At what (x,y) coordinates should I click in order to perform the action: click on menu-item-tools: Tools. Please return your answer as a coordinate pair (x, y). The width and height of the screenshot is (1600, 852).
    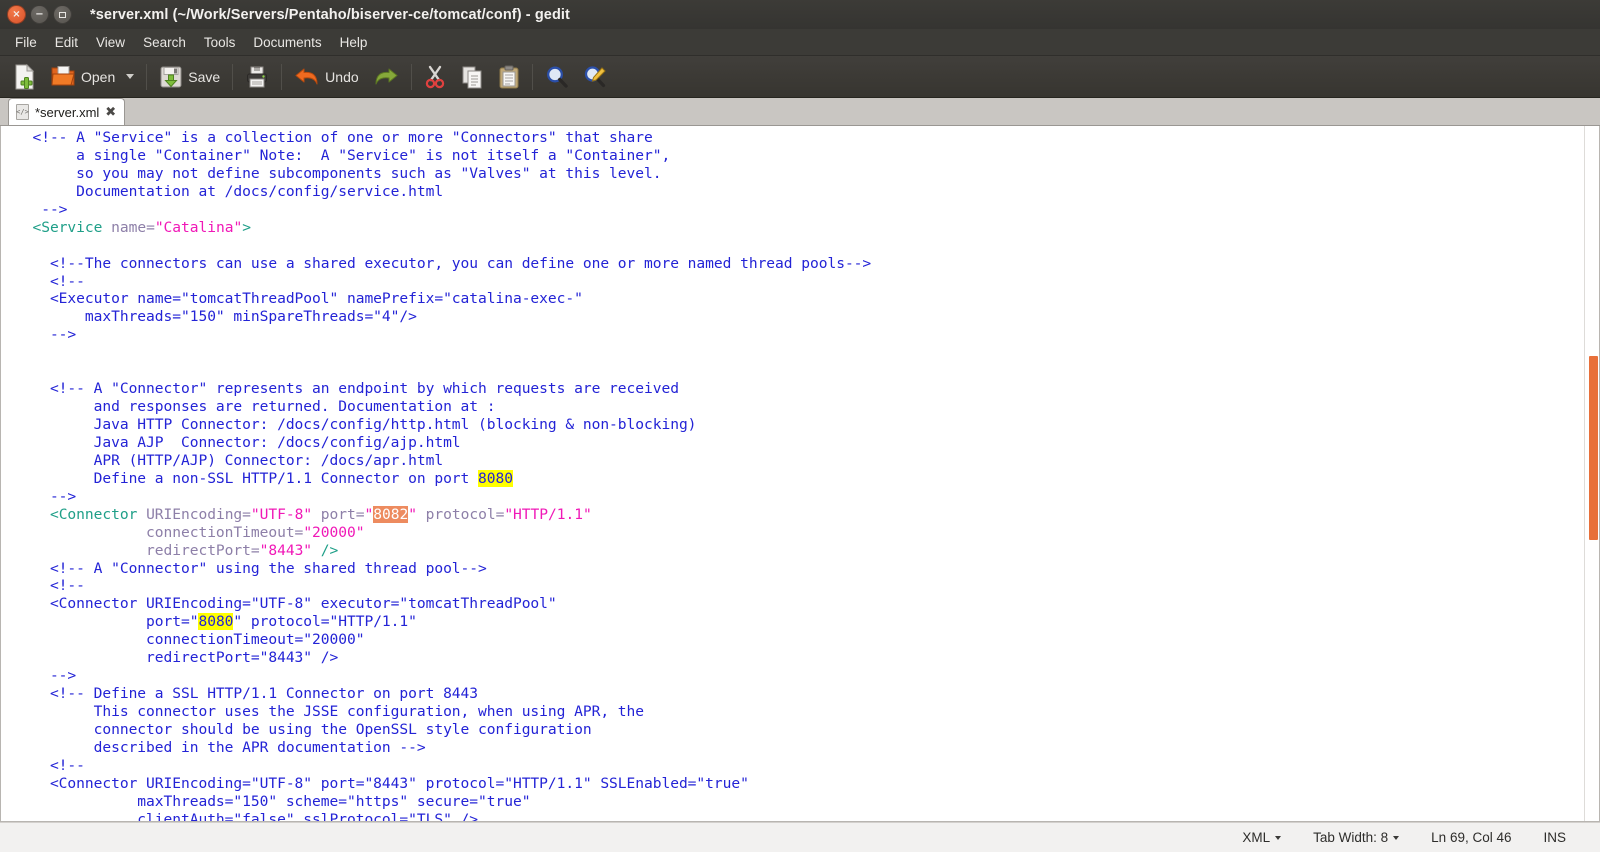
    Looking at the image, I should click on (220, 42).